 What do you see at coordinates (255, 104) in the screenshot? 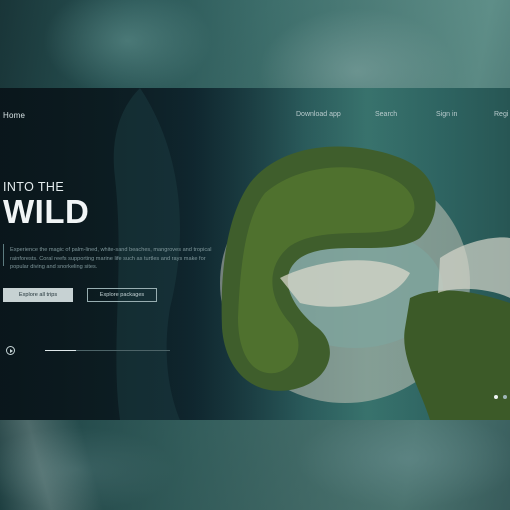
I see `top-navigation: Home Download app Search Sign in Regi` at bounding box center [255, 104].